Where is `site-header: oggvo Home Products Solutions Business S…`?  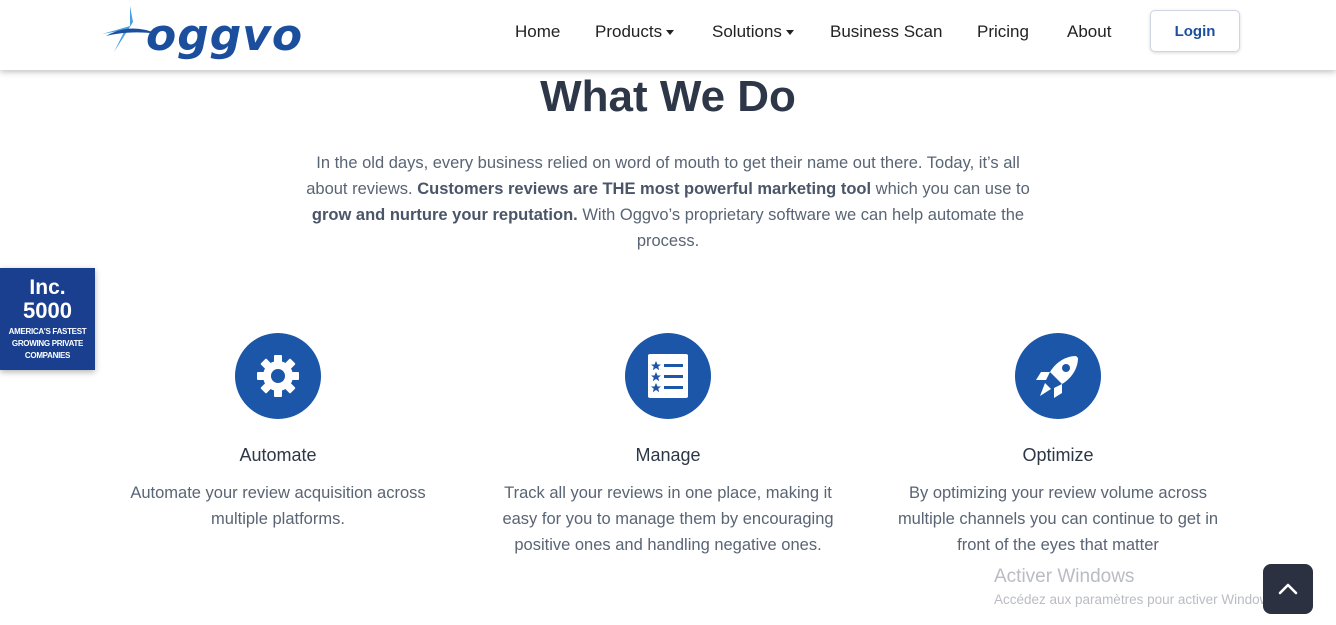
site-header: oggvo Home Products Solutions Business S… is located at coordinates (668, 35).